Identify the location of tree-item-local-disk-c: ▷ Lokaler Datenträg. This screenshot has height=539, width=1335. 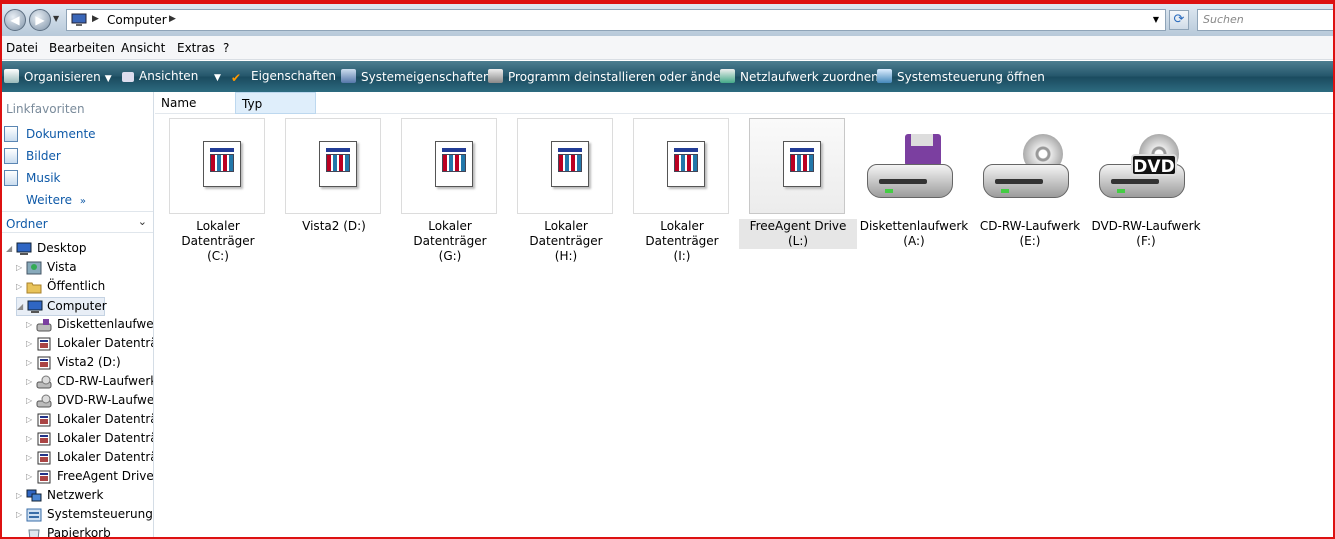
(89, 344).